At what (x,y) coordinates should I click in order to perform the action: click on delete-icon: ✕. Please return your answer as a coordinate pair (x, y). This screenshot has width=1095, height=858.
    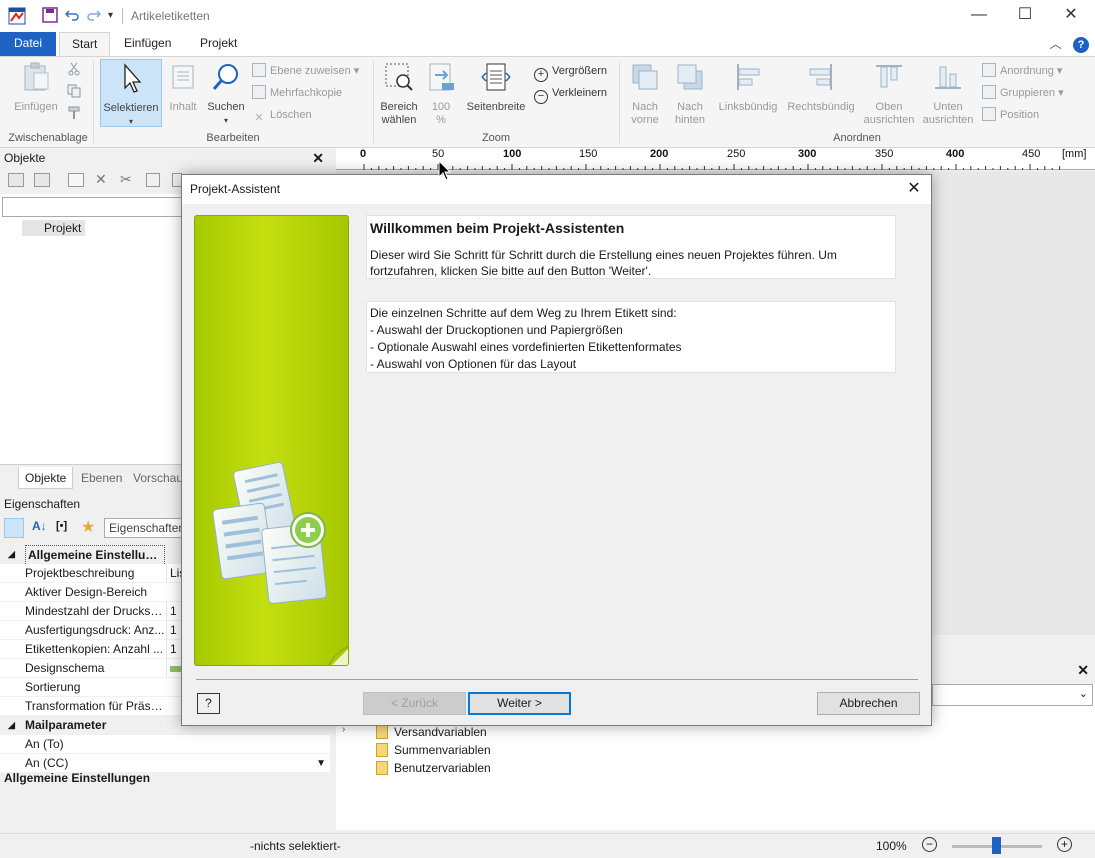
    Looking at the image, I should click on (101, 179).